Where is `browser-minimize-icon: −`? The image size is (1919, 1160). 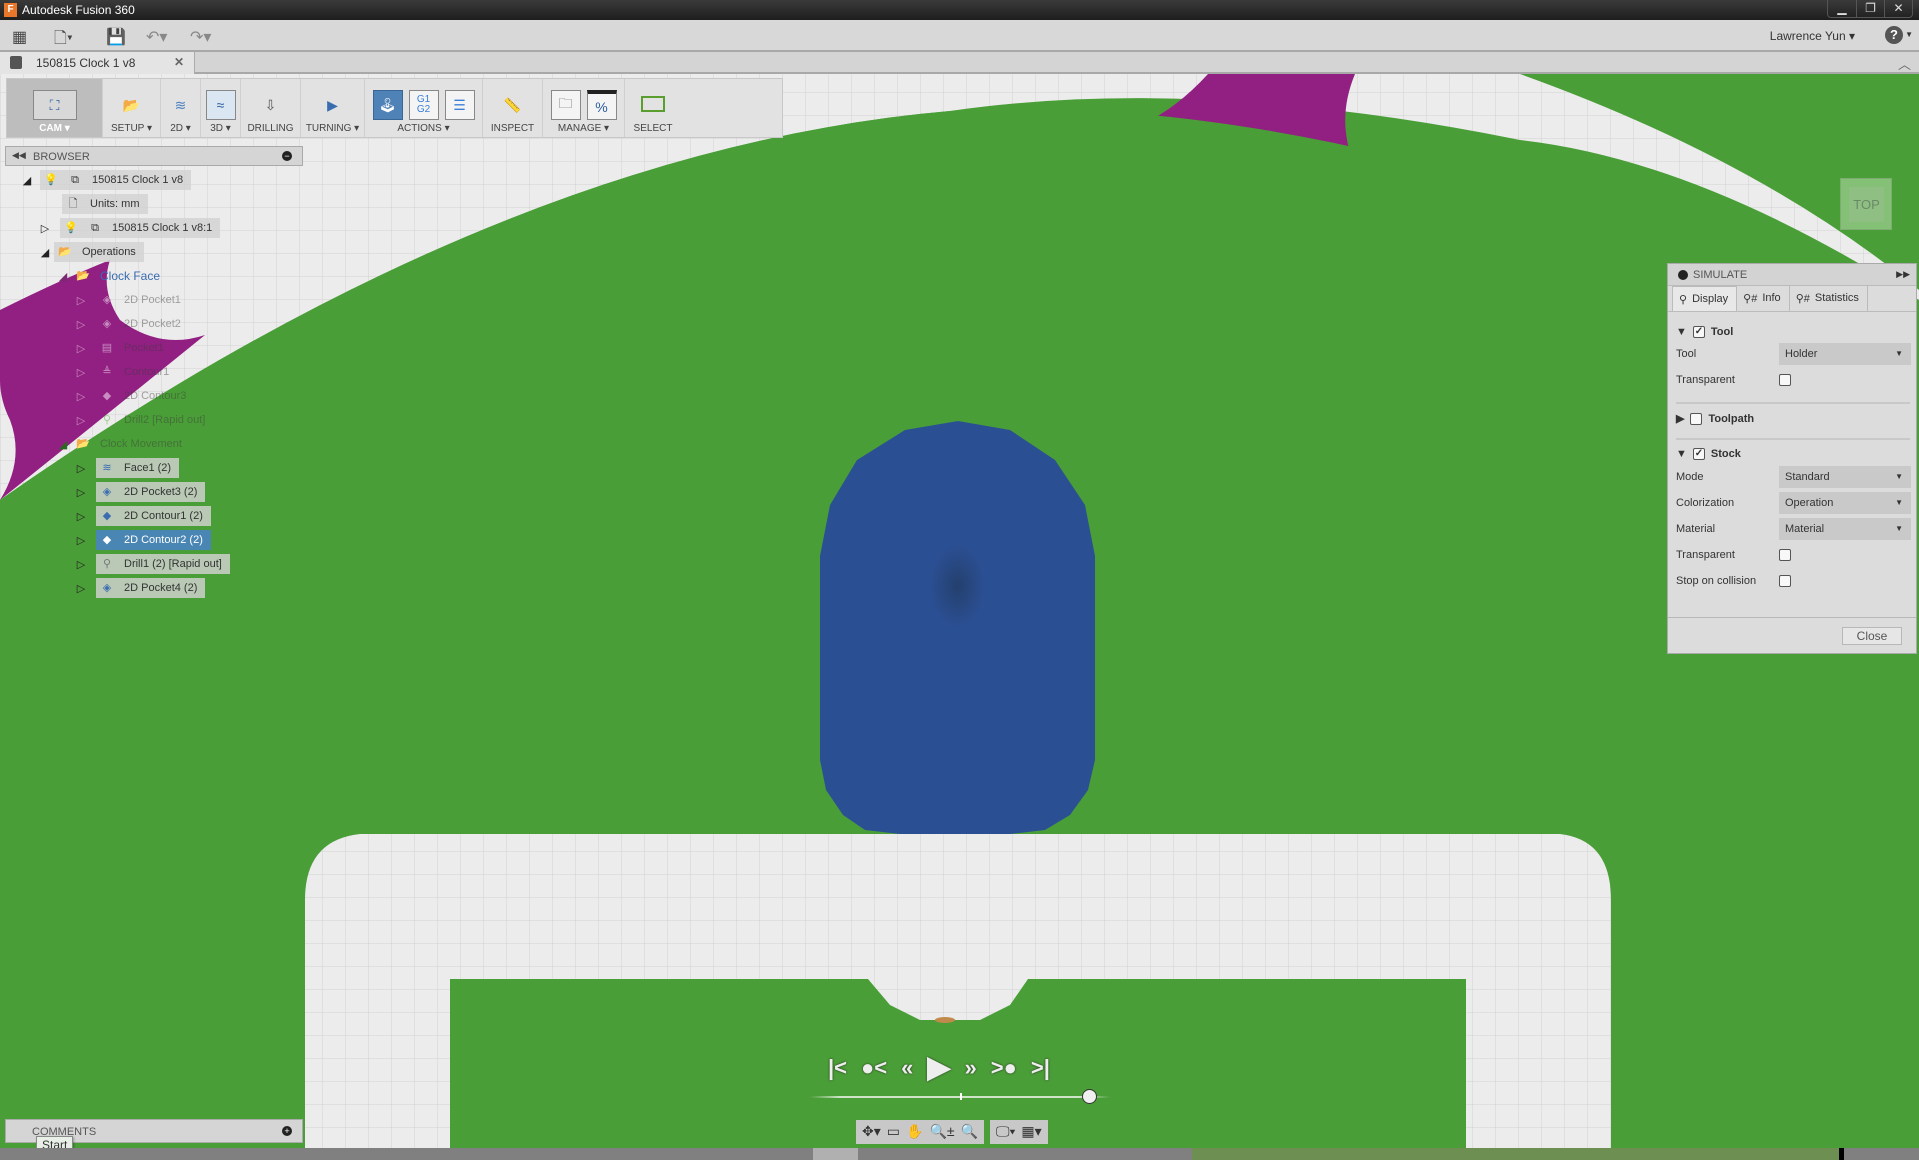 browser-minimize-icon: − is located at coordinates (287, 156).